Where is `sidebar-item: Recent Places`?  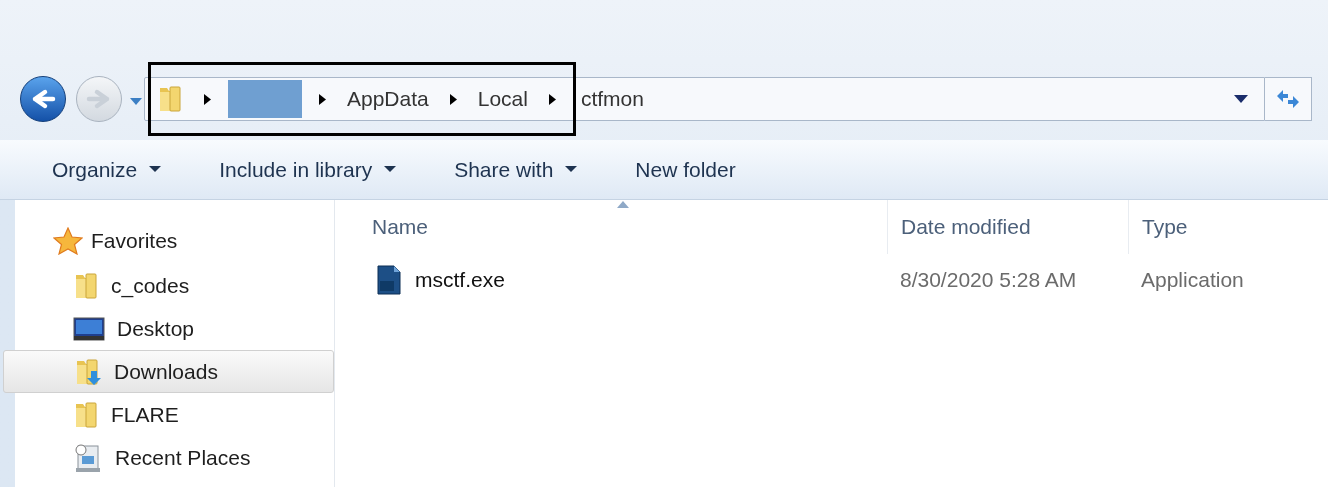
sidebar-item: Recent Places is located at coordinates (174, 457).